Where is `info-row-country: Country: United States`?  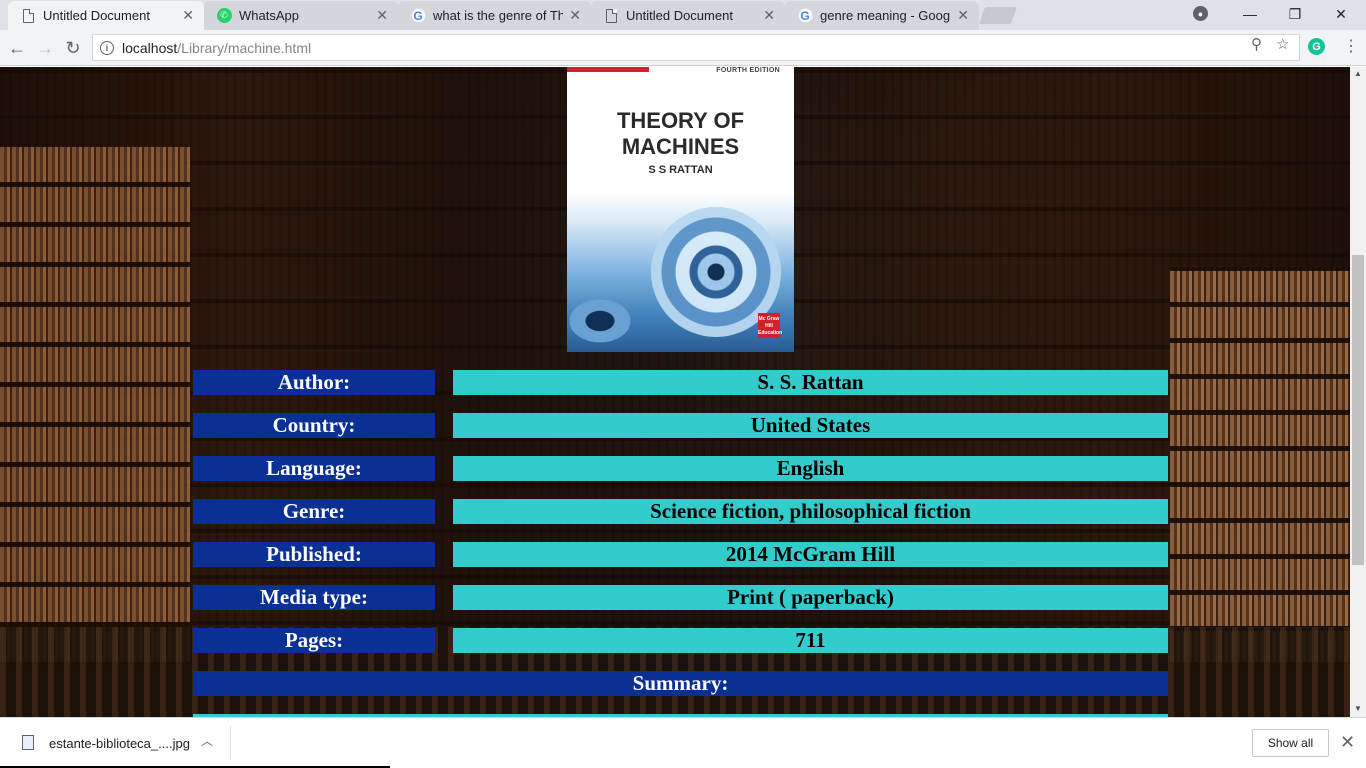
info-row-country: Country: United States is located at coordinates (680, 425).